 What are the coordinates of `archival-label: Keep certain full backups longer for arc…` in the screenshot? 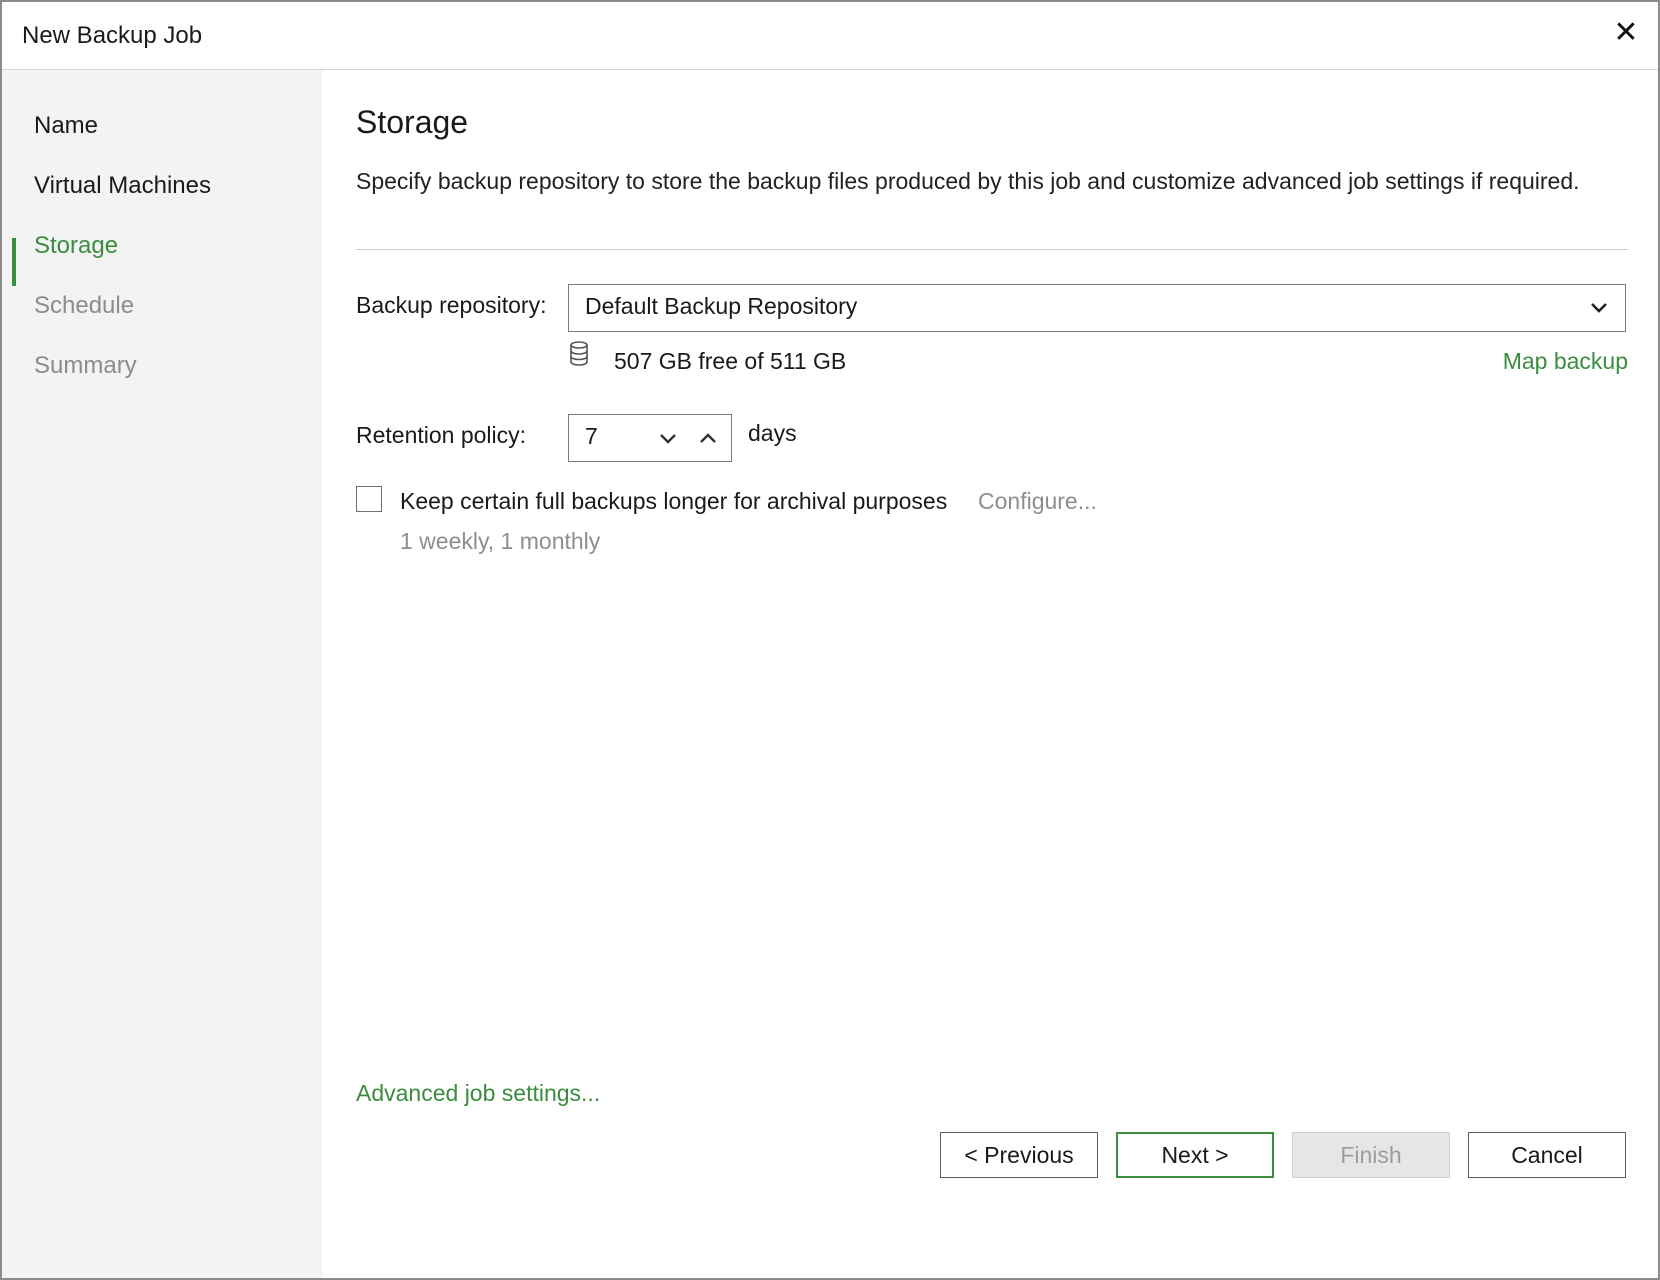 It's located at (673, 501).